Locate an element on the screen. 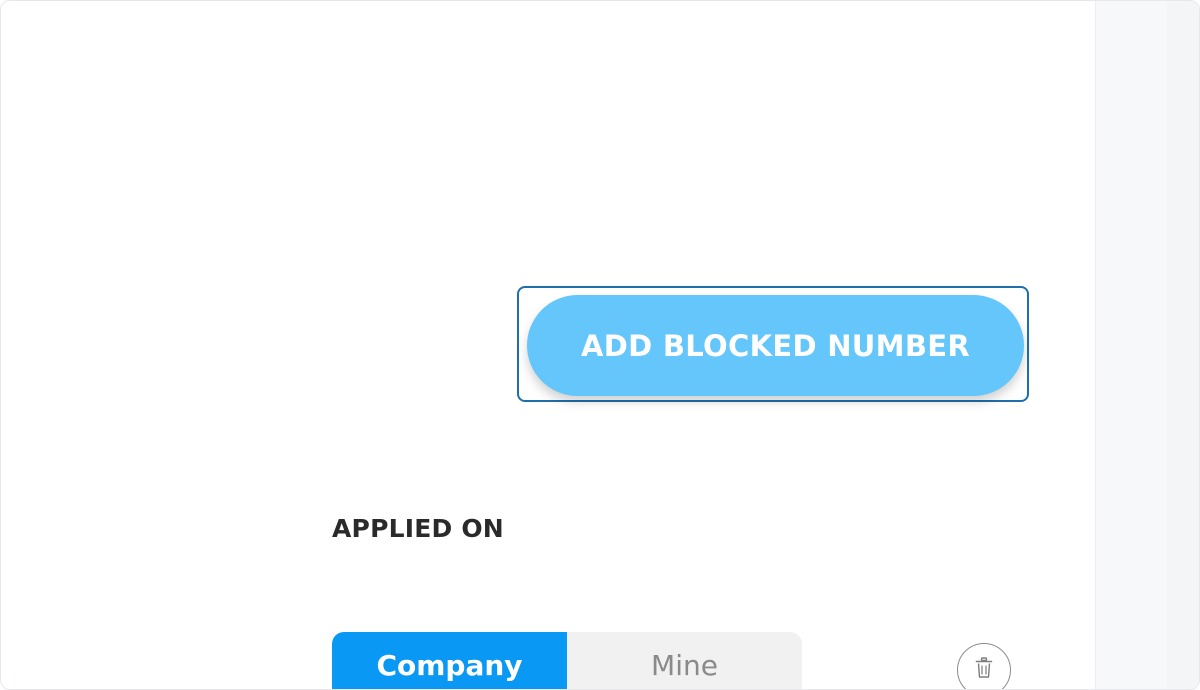  trash-icon is located at coordinates (984, 667).